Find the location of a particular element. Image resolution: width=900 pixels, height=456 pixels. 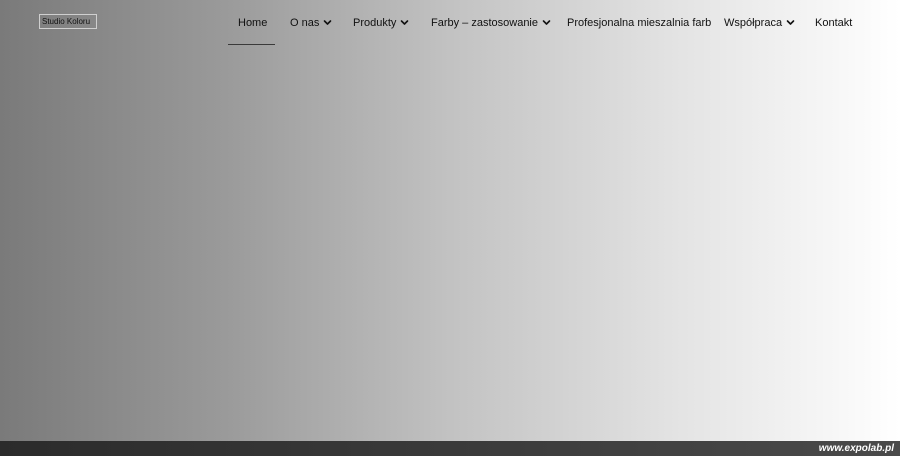

nav-item-label: Profesjonalna mieszalnia farb is located at coordinates (639, 23).